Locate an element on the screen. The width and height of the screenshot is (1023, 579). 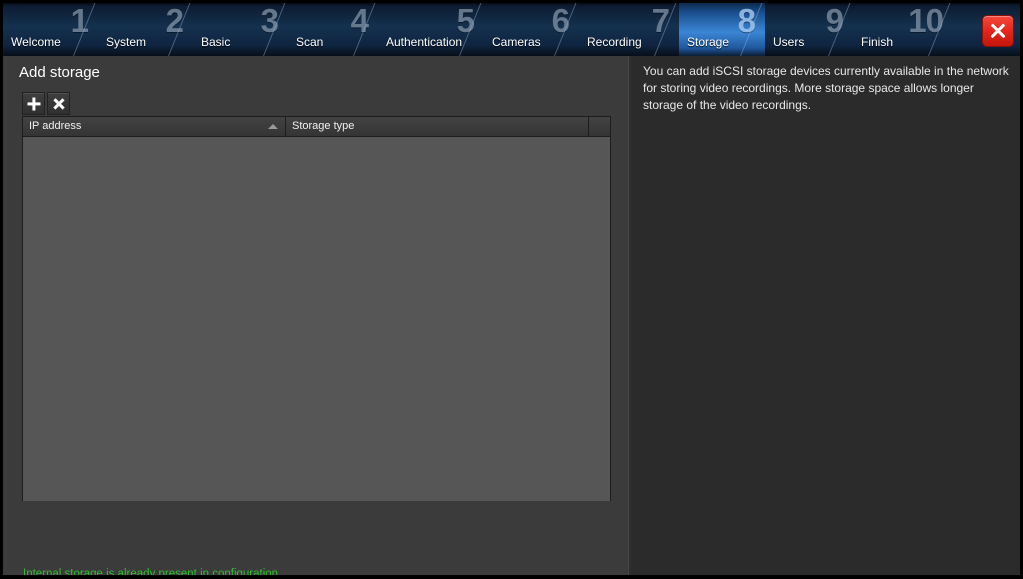
close-button is located at coordinates (998, 31).